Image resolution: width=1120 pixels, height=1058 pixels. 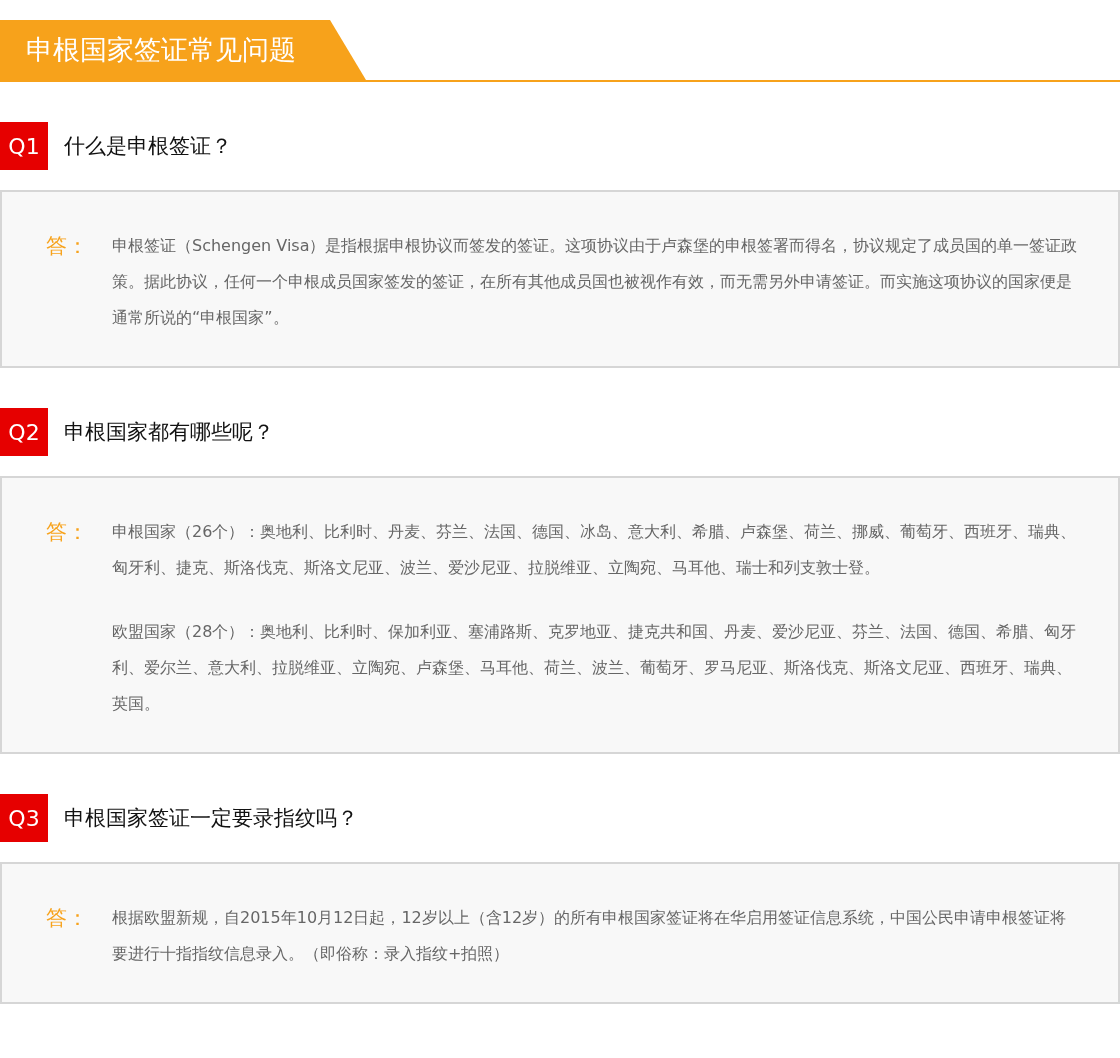 What do you see at coordinates (183, 50) in the screenshot?
I see `section-title: 申根国家签证常见问题` at bounding box center [183, 50].